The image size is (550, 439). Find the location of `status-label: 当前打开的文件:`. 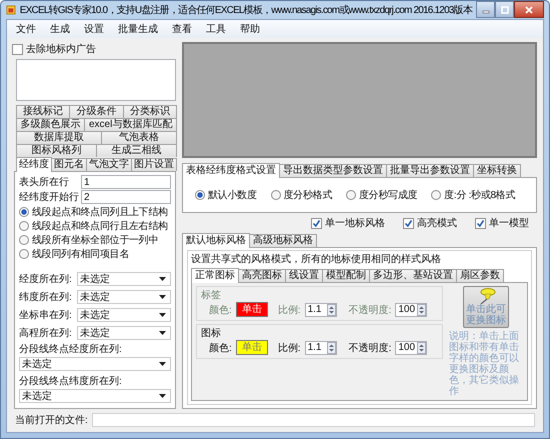

status-label: 当前打开的文件: is located at coordinates (51, 420).